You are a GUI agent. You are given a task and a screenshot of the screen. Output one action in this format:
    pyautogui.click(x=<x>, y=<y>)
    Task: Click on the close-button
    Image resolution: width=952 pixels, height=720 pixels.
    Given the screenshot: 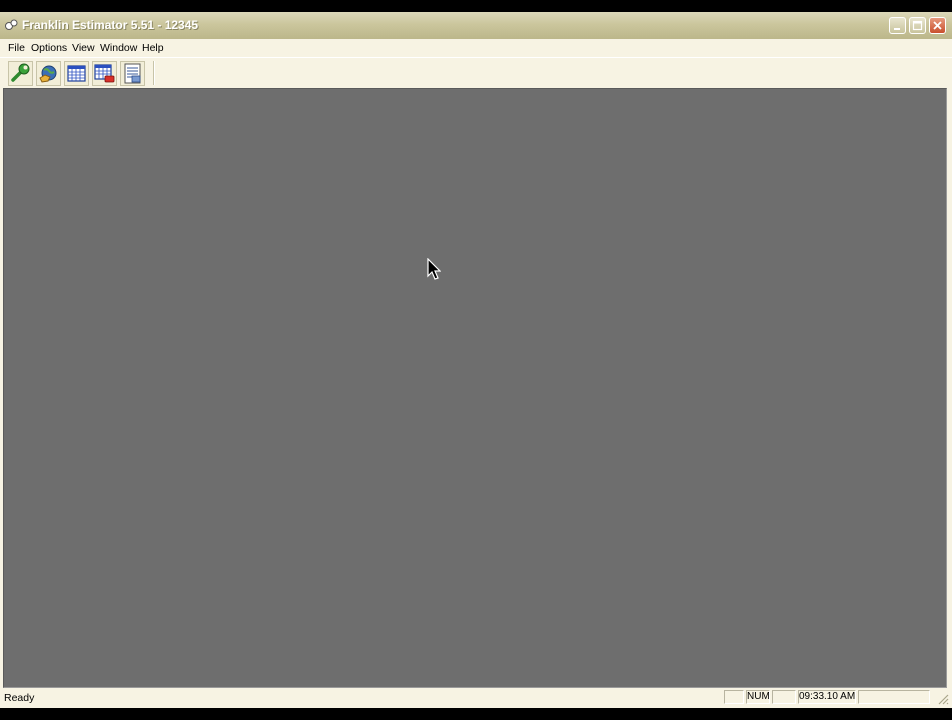 What is the action you would take?
    pyautogui.click(x=937, y=25)
    